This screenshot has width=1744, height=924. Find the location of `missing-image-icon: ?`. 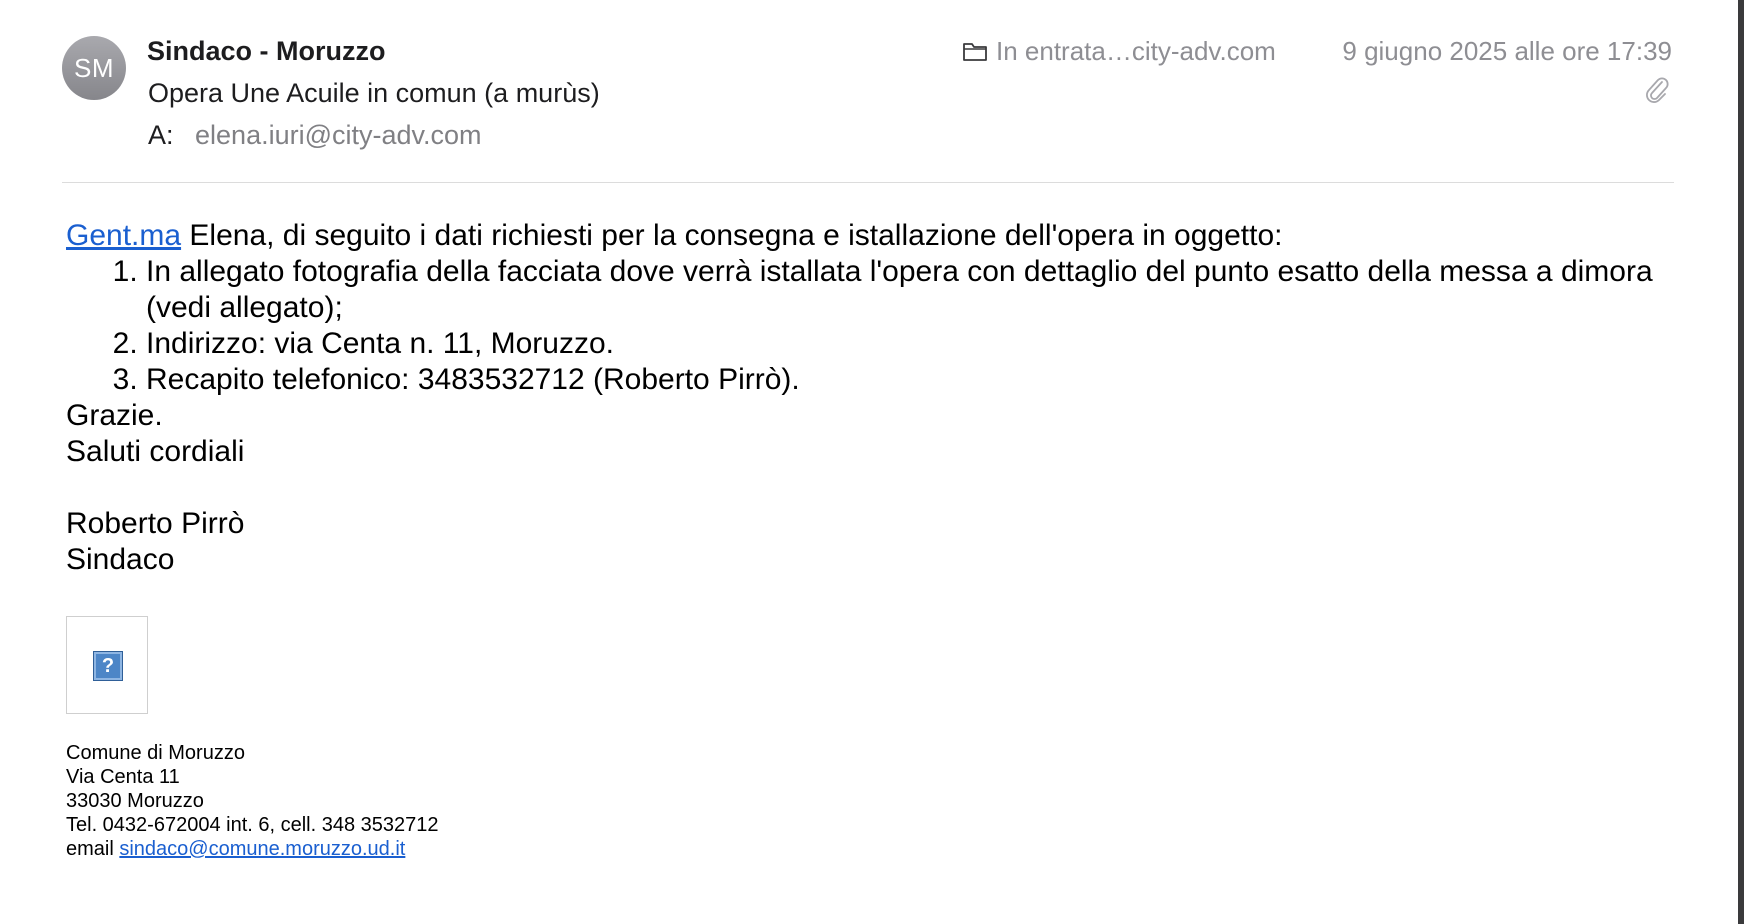

missing-image-icon: ? is located at coordinates (108, 666).